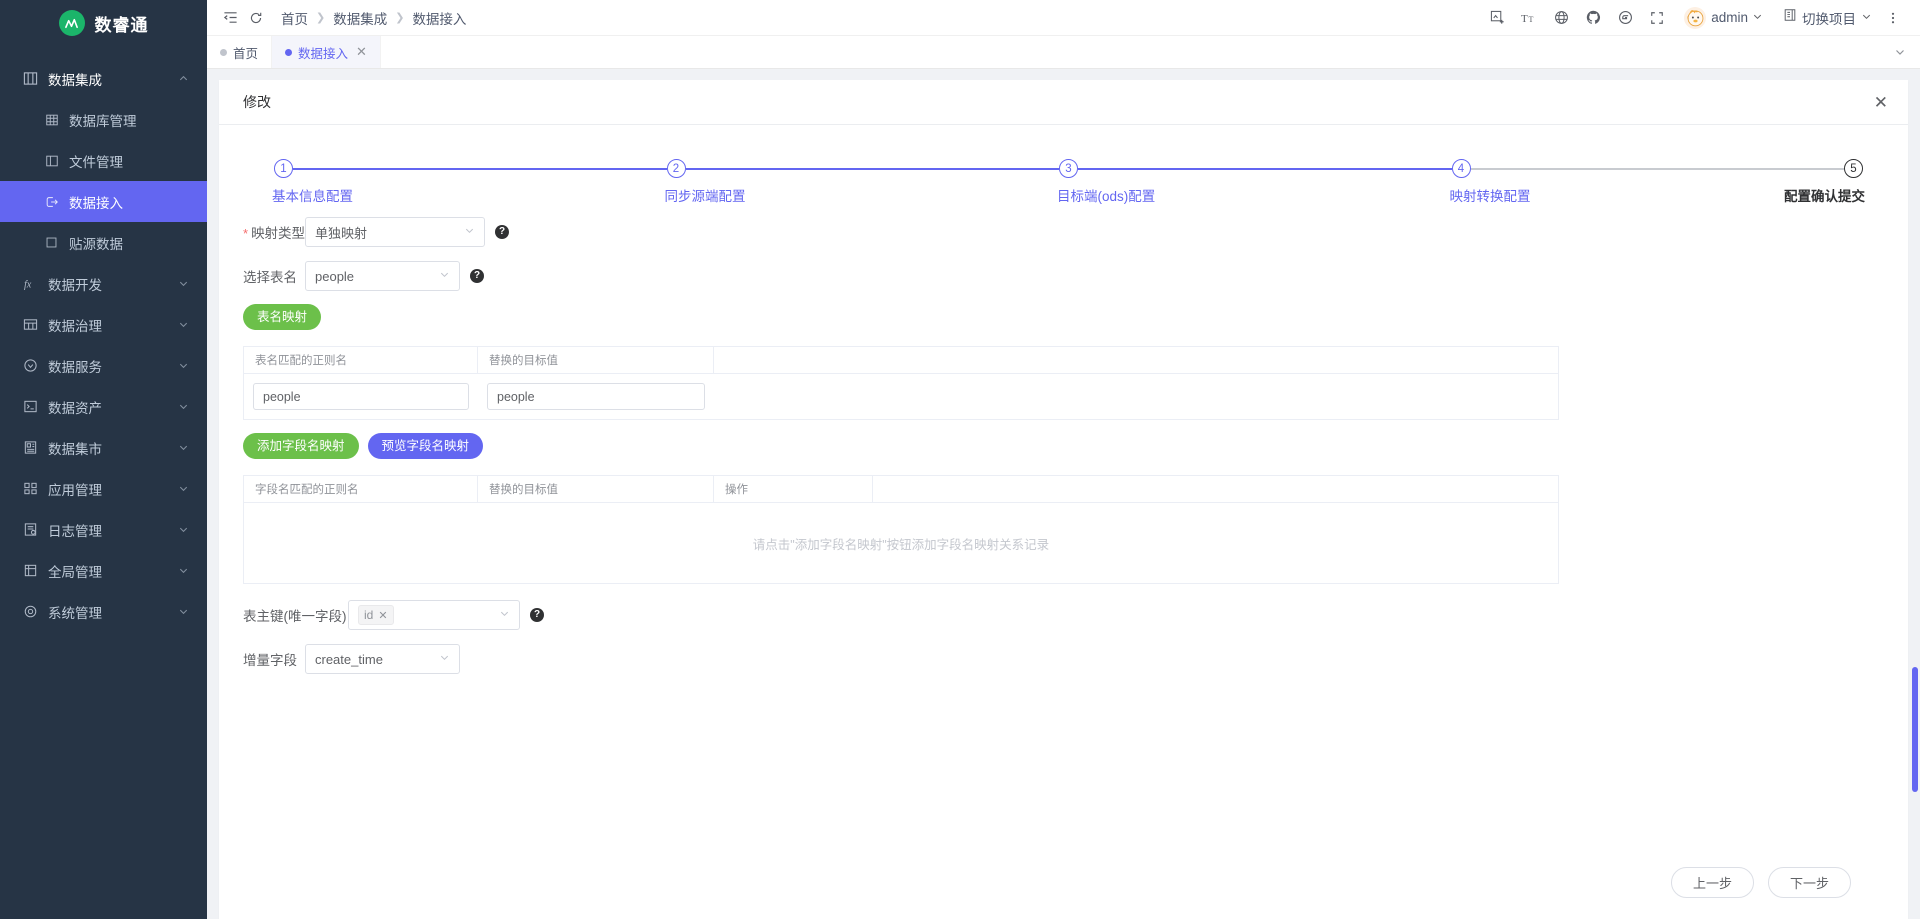 Image resolution: width=1920 pixels, height=919 pixels. I want to click on screenshot-icon, so click(1497, 18).